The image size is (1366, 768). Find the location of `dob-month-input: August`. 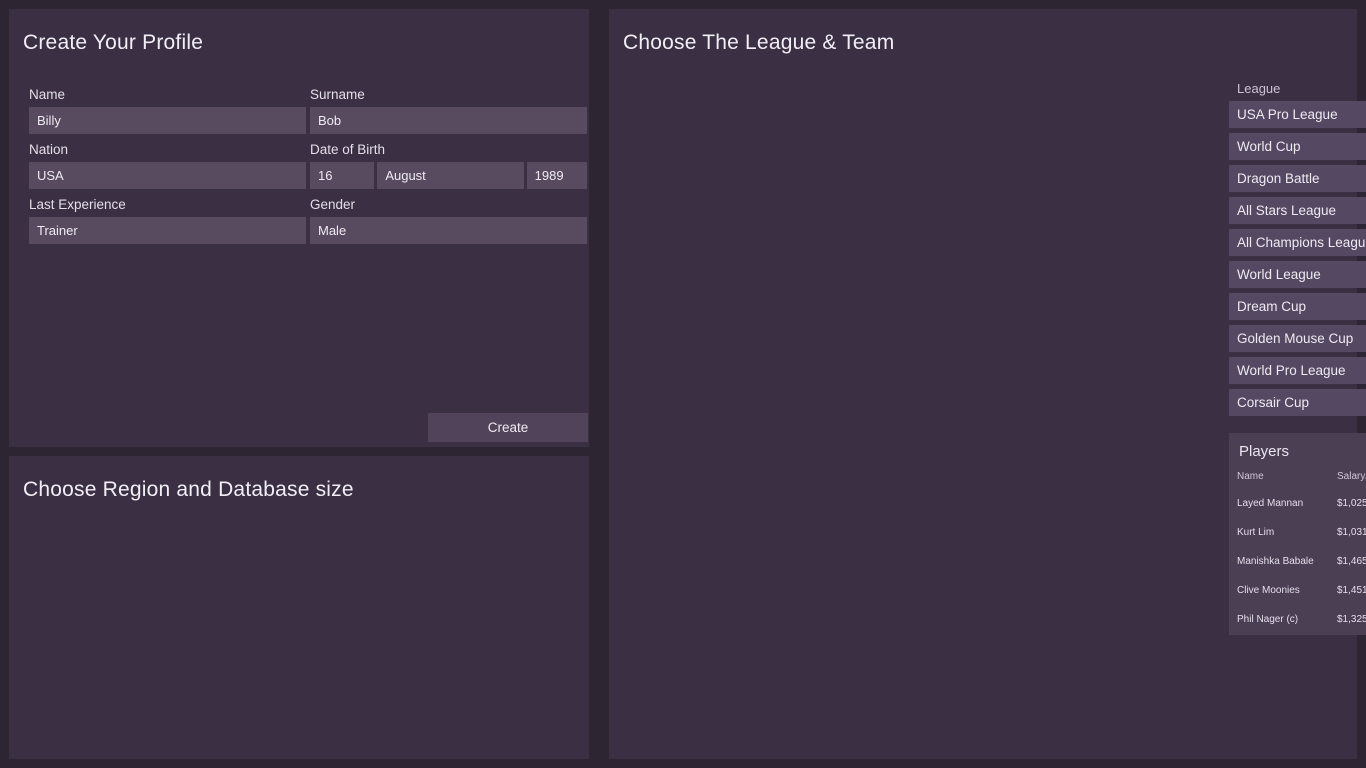

dob-month-input: August is located at coordinates (450, 175).